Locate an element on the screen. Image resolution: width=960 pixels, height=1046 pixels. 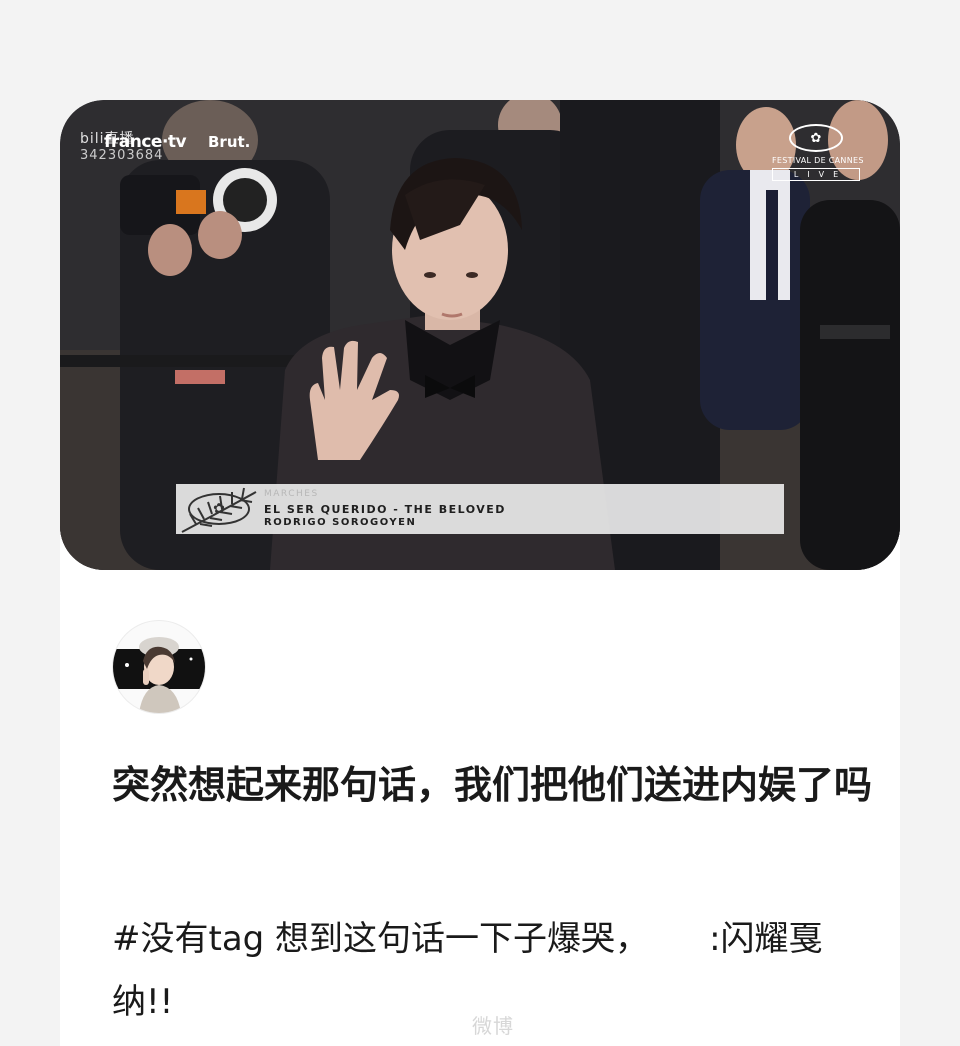
palm-icon: ✿ is located at coordinates (816, 138).